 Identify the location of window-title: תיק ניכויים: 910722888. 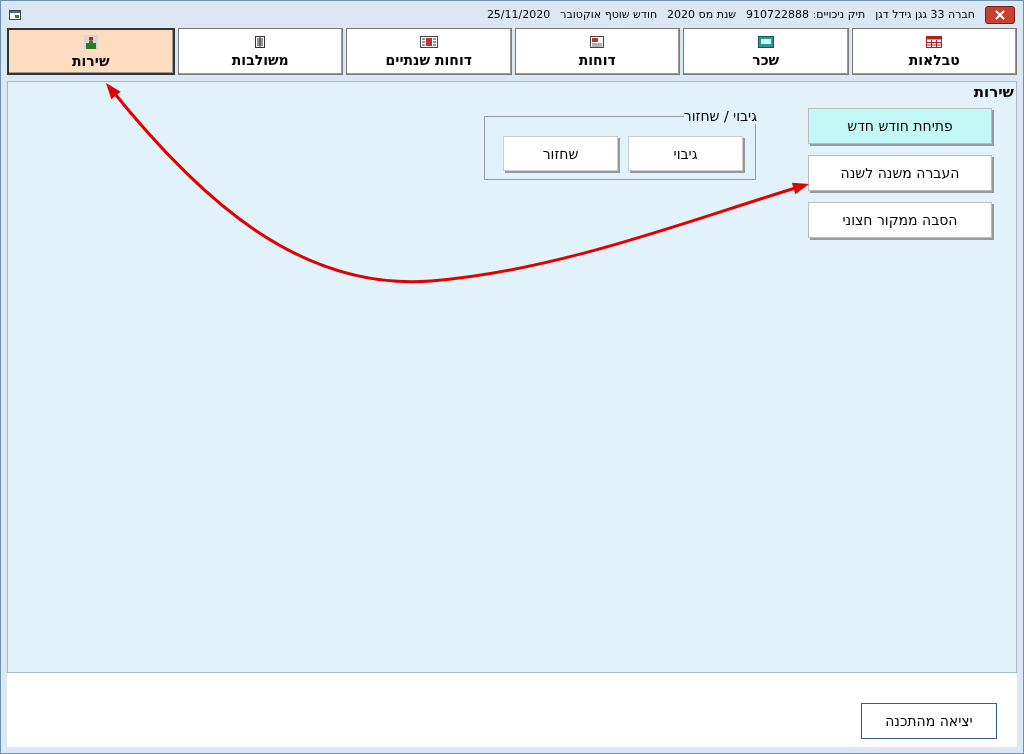
(806, 14).